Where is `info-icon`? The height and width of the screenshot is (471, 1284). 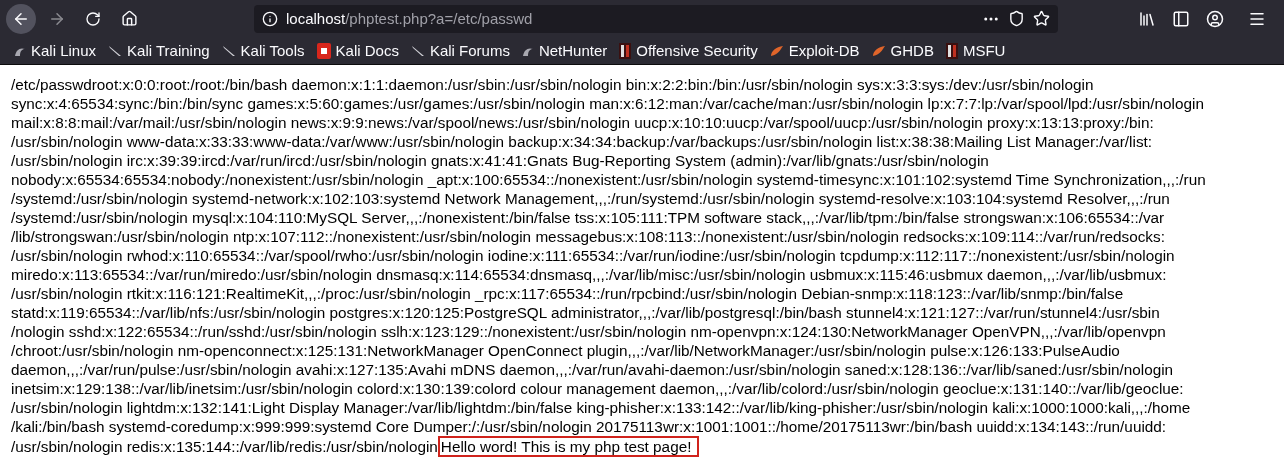 info-icon is located at coordinates (270, 18).